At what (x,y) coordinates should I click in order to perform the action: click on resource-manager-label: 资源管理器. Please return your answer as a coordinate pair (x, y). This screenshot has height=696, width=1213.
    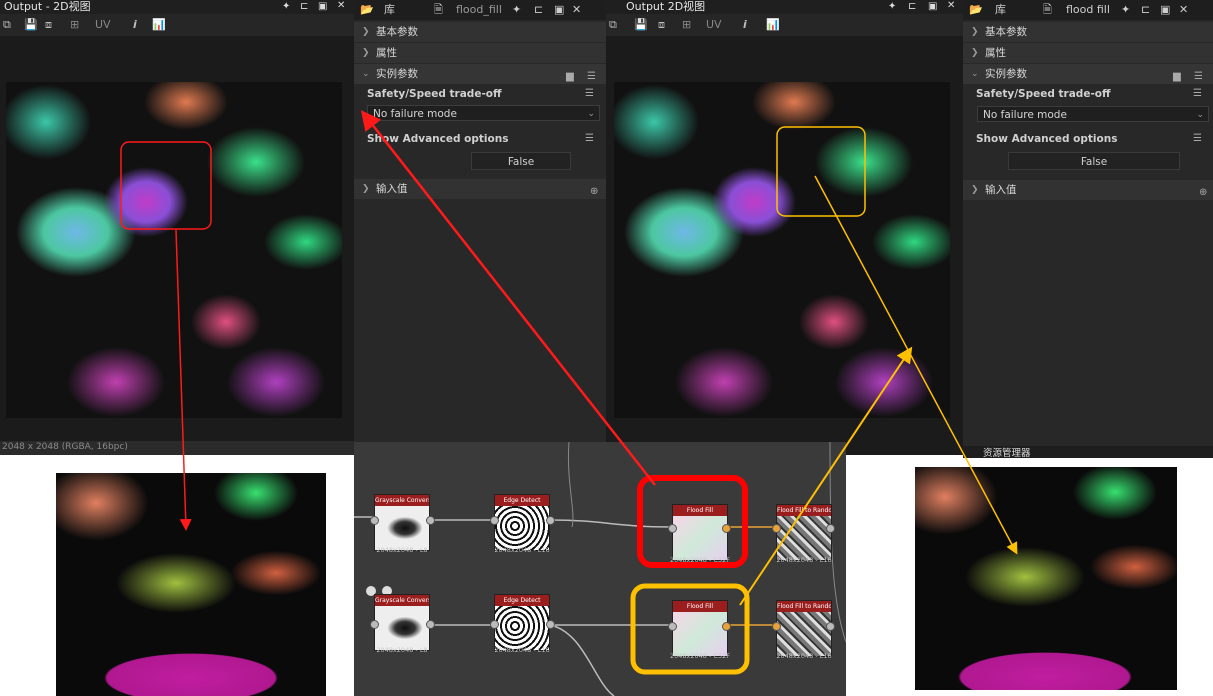
    Looking at the image, I should click on (1007, 453).